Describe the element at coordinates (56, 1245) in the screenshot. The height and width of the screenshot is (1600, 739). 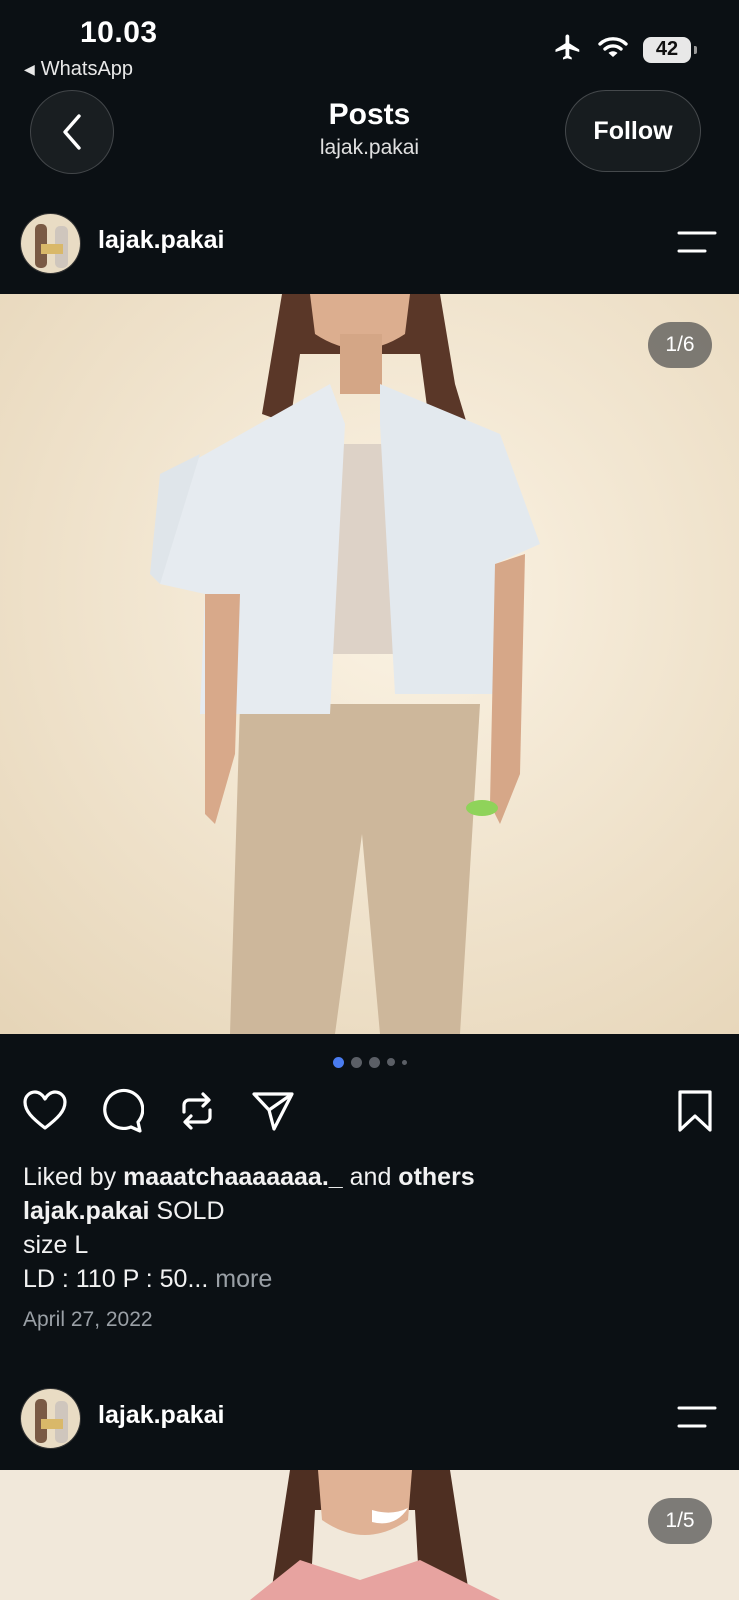
I see `caption-line-2: size L` at that location.